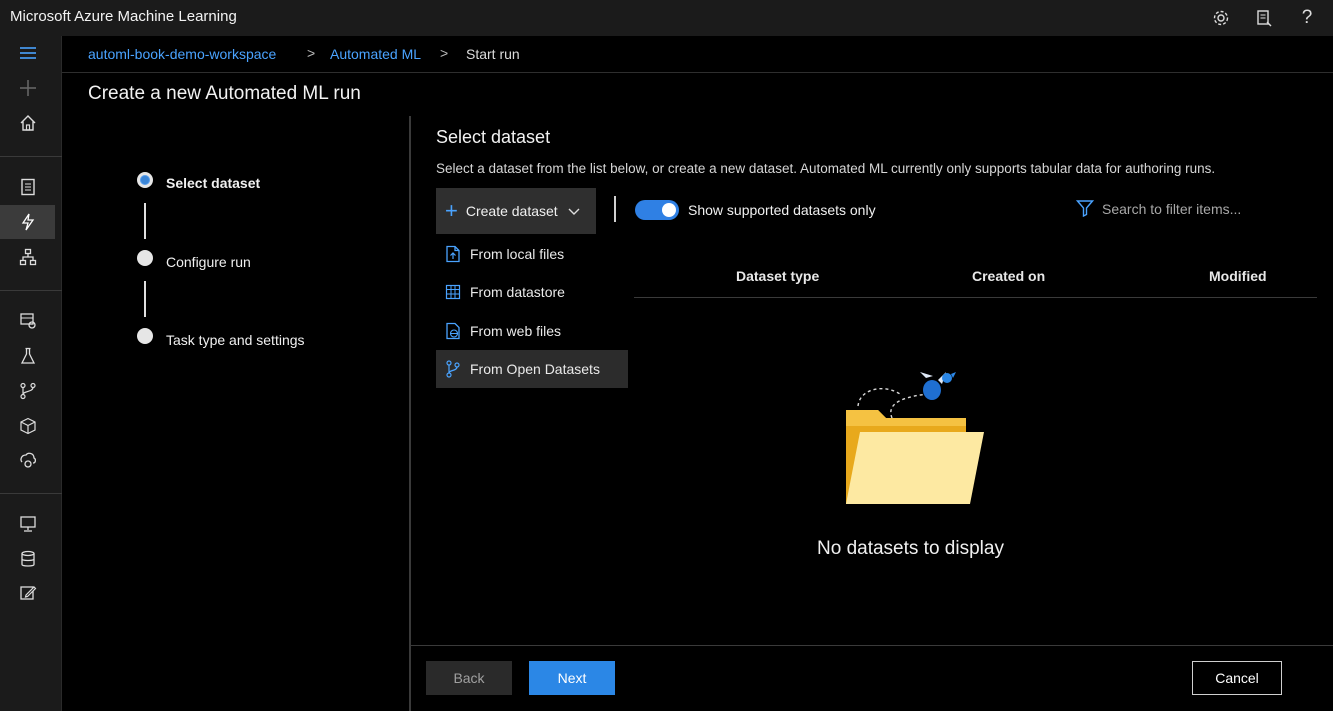 The height and width of the screenshot is (711, 1333). Describe the element at coordinates (453, 292) in the screenshot. I see `table-grid-icon` at that location.